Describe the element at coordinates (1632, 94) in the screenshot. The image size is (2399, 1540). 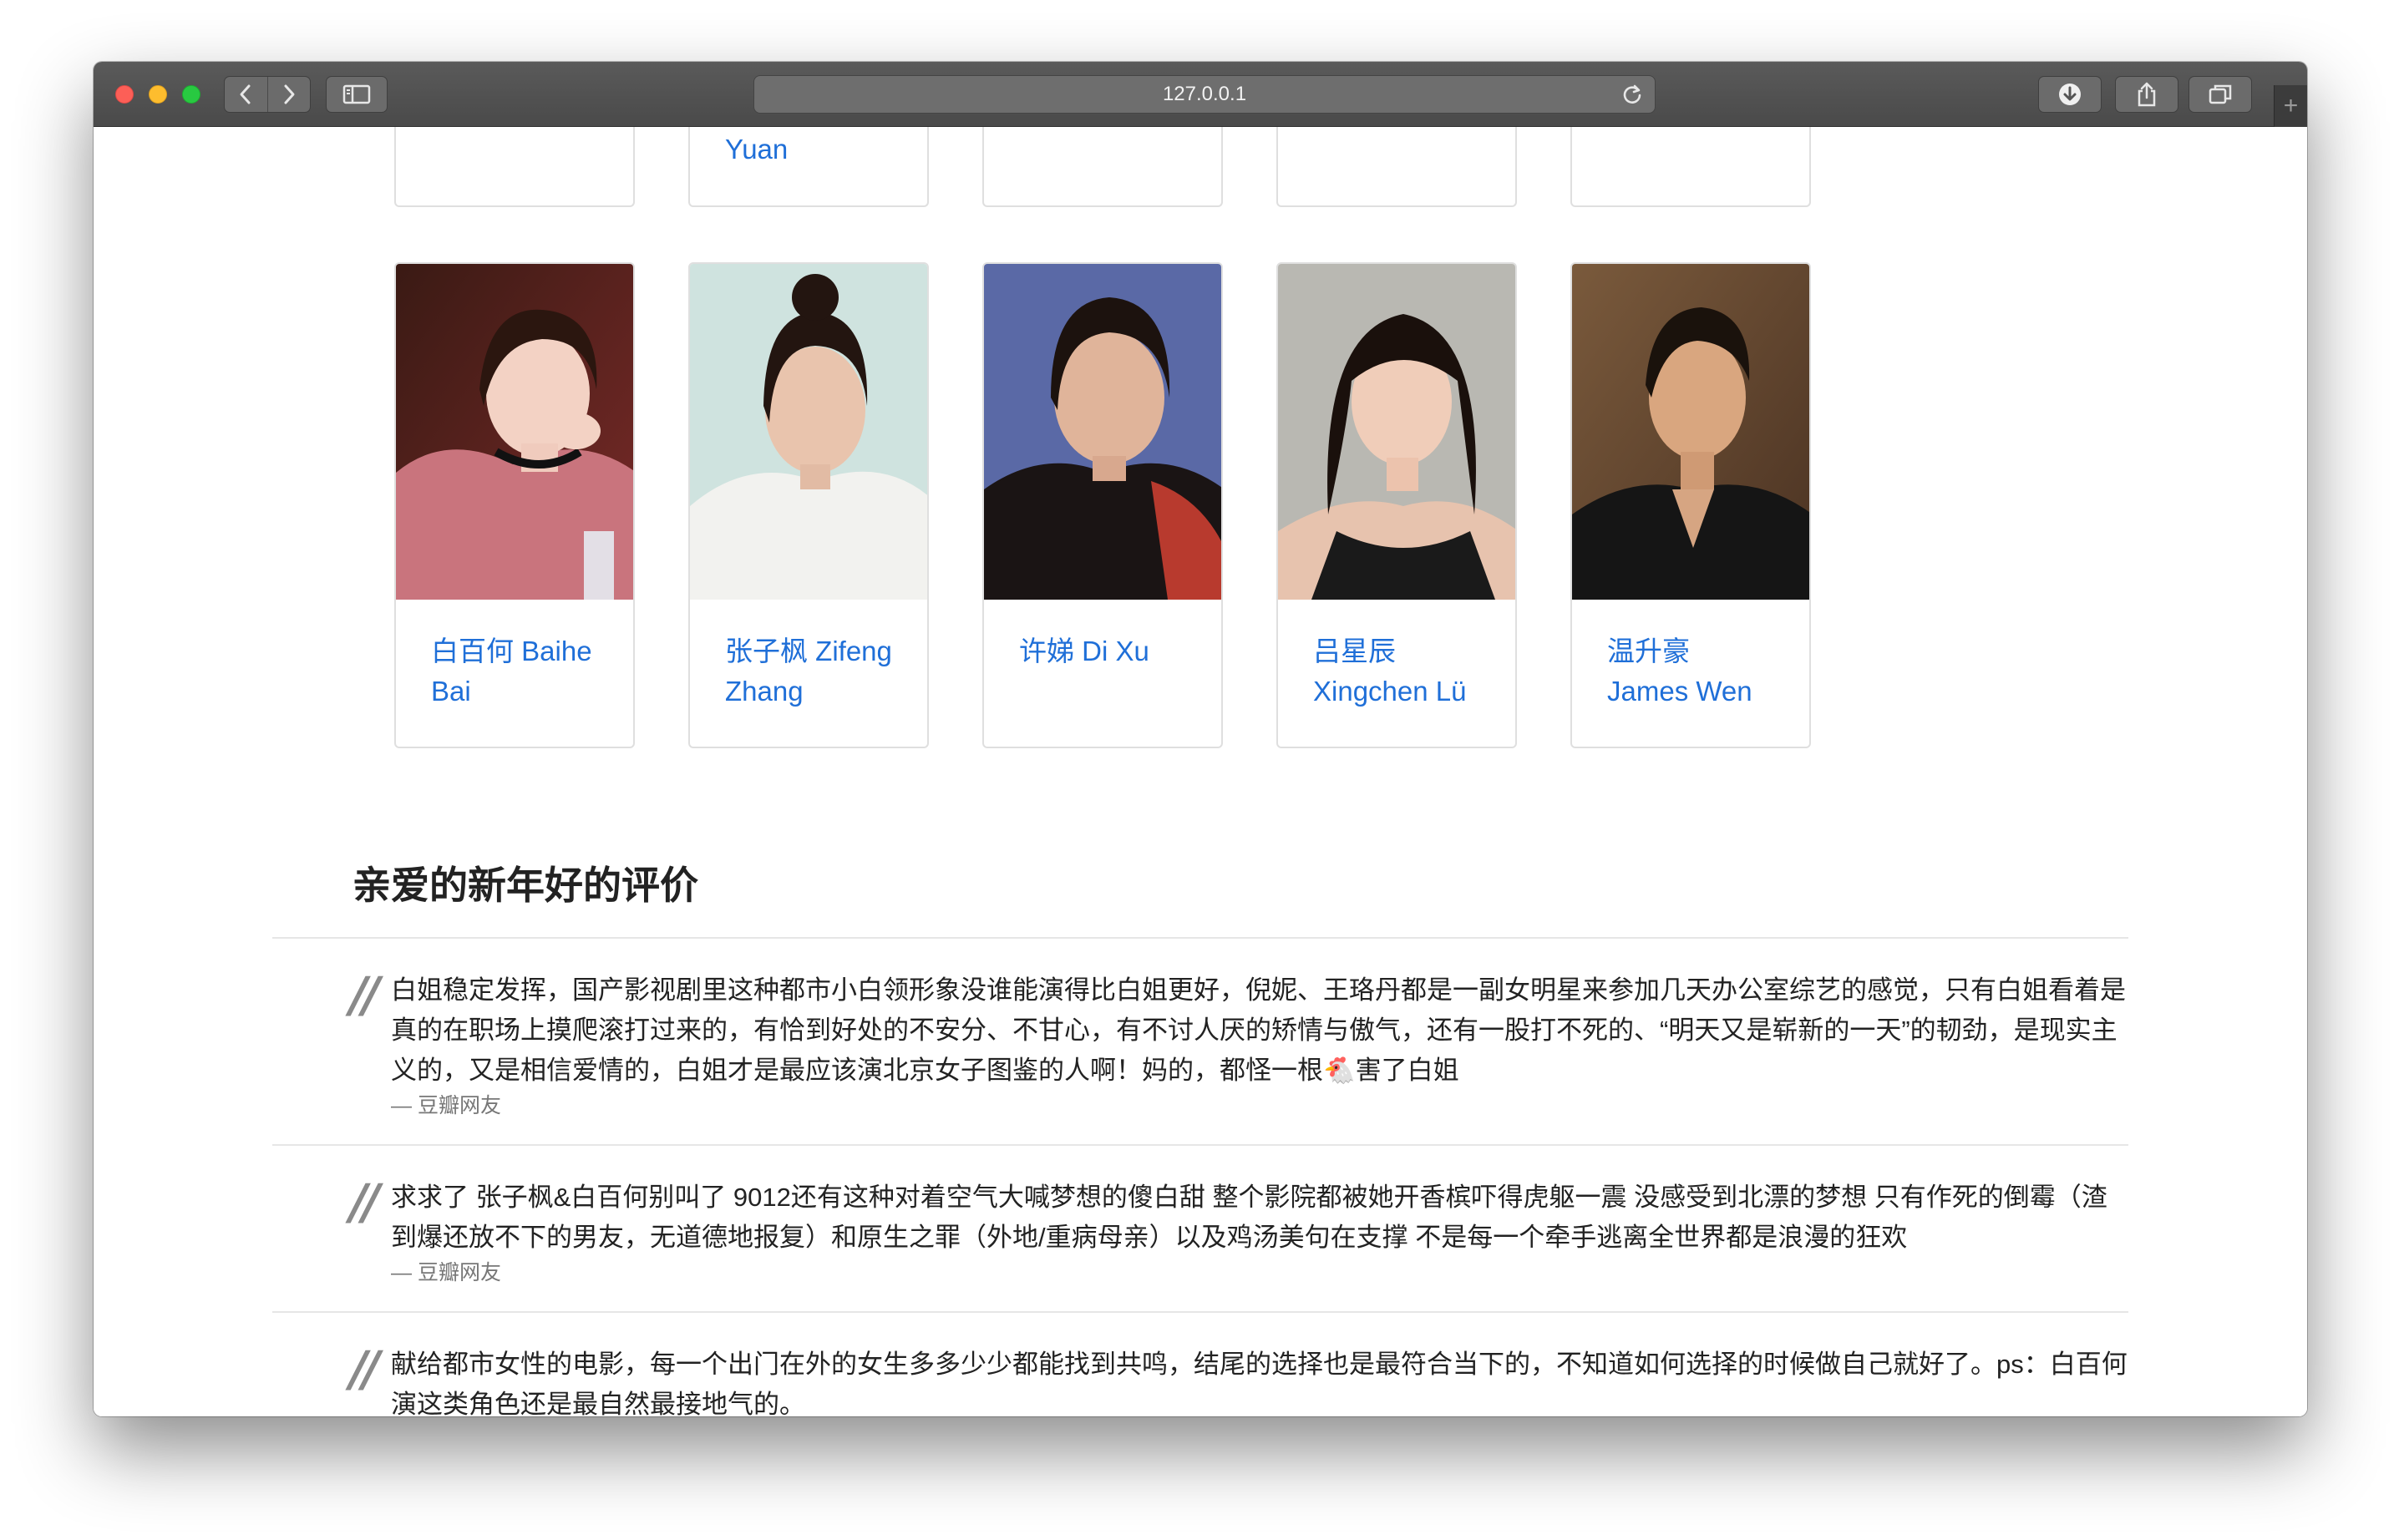
I see `reload-icon` at that location.